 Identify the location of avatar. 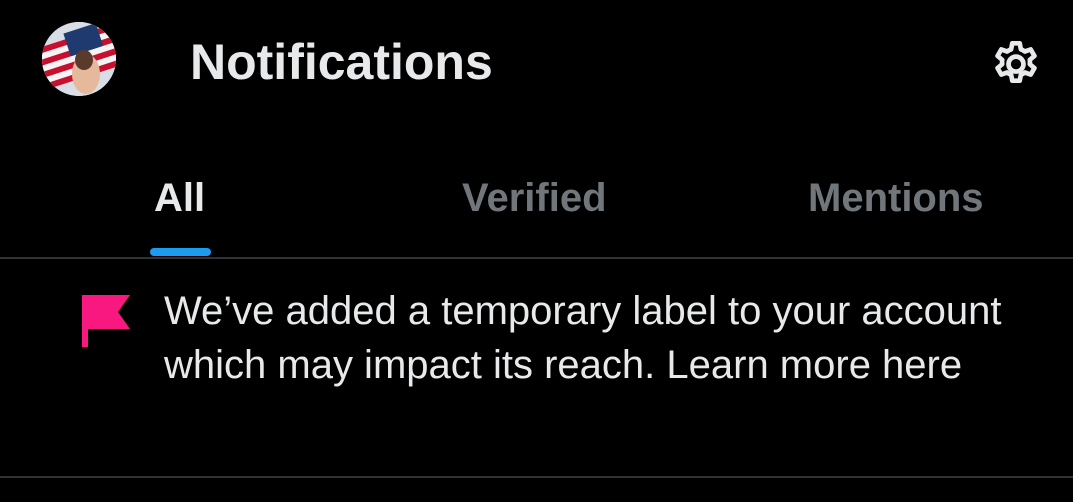
(79, 59).